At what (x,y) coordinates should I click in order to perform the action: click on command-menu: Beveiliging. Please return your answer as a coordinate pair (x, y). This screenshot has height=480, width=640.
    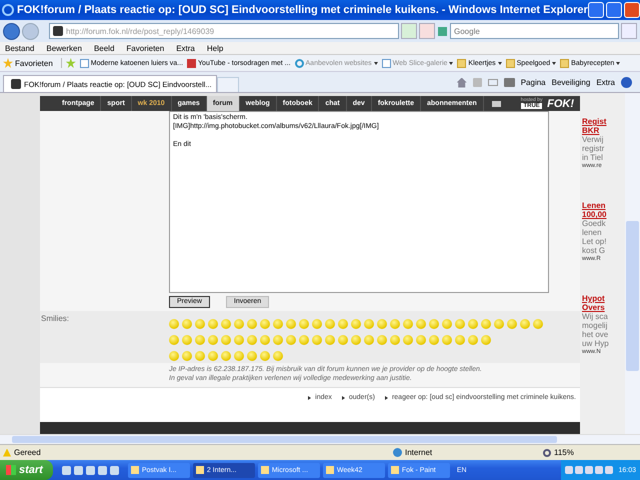
    Looking at the image, I should click on (571, 82).